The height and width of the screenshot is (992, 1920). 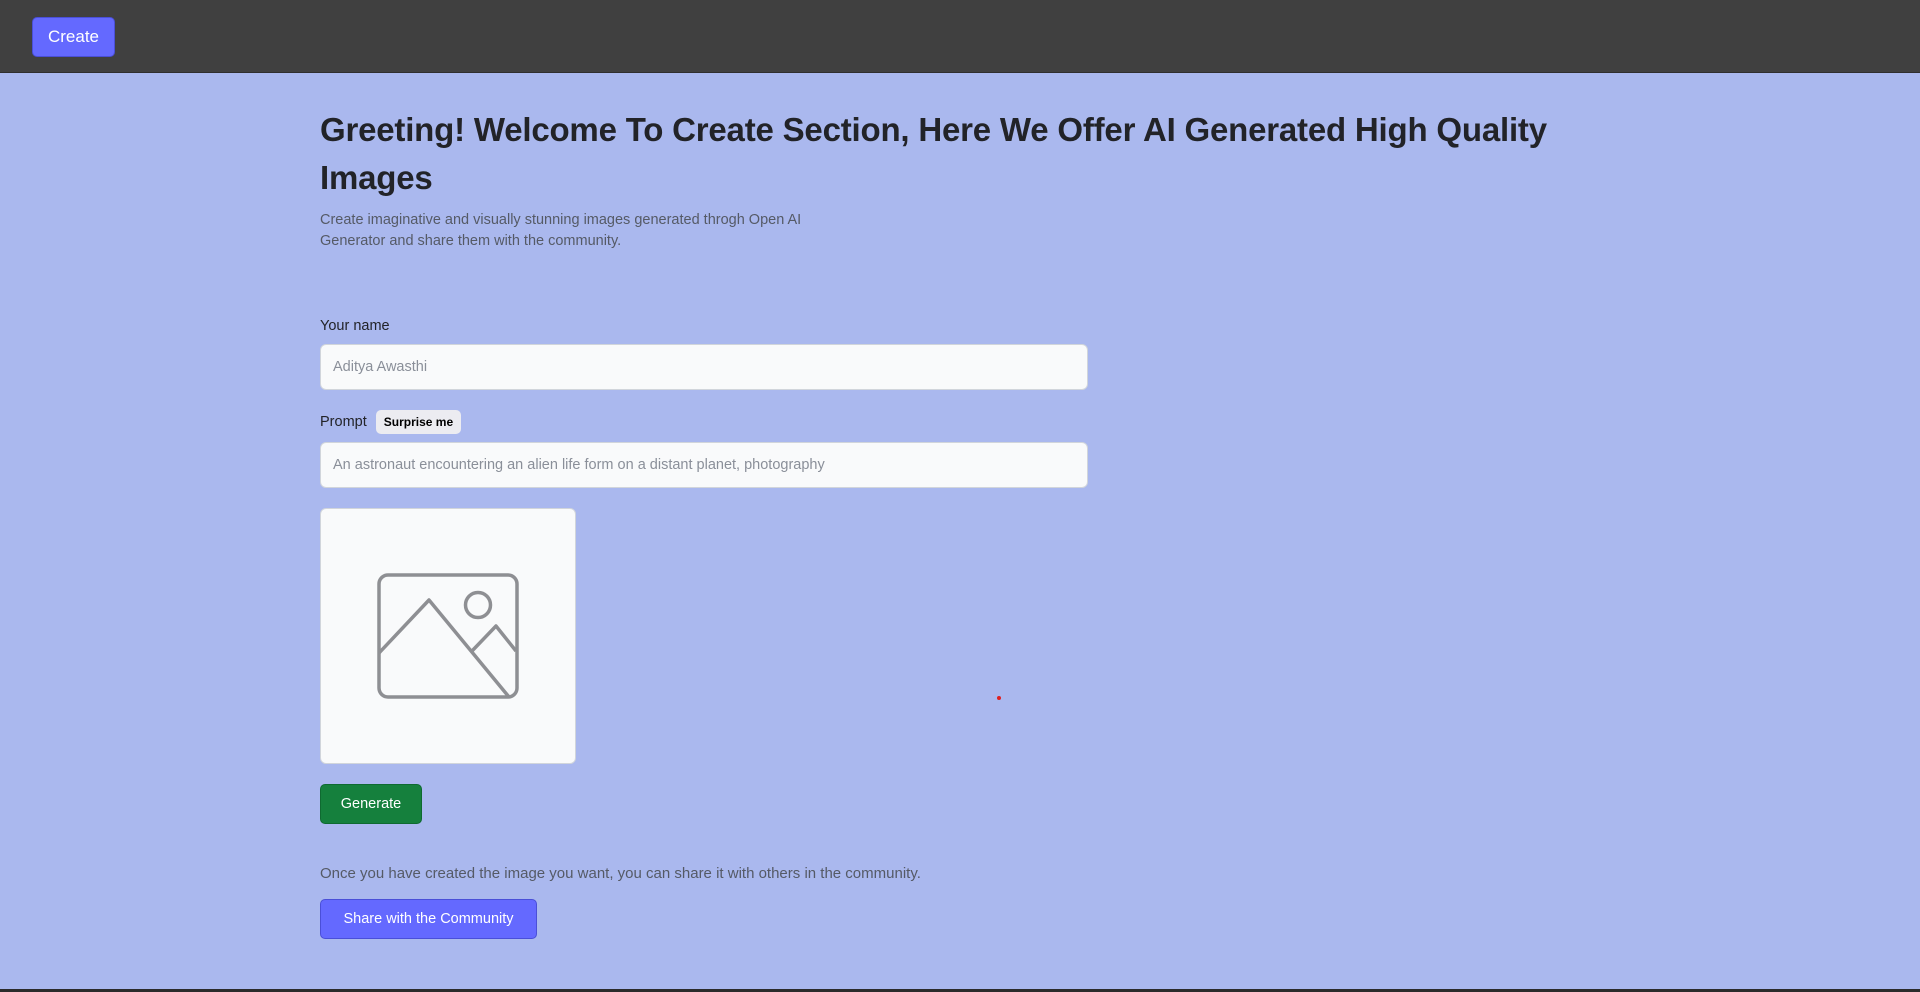 I want to click on image-preview, so click(x=448, y=636).